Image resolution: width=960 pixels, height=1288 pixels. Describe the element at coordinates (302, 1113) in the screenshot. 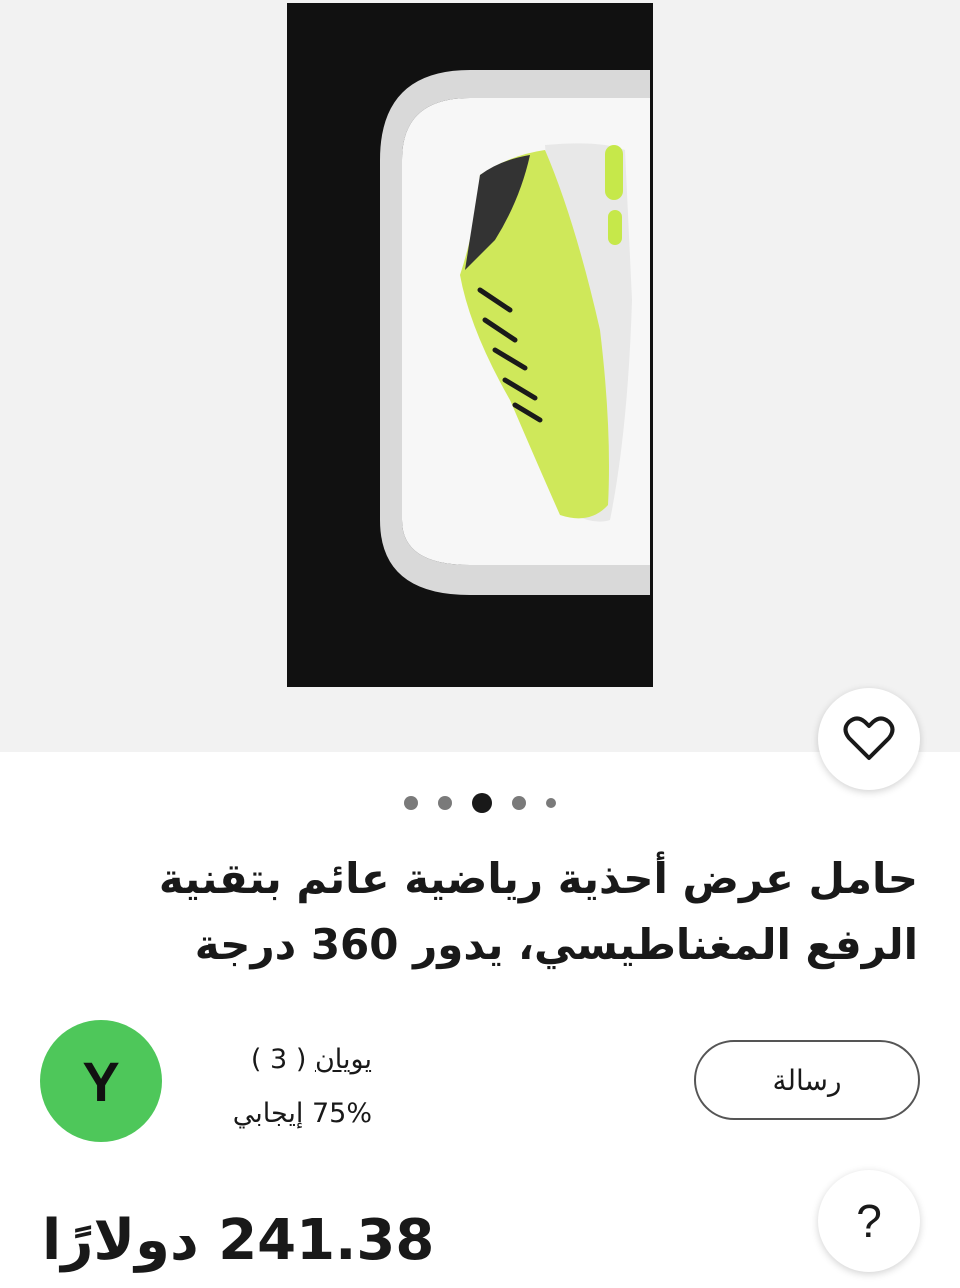

I see `seller-feedback: 75% إيجابي` at that location.